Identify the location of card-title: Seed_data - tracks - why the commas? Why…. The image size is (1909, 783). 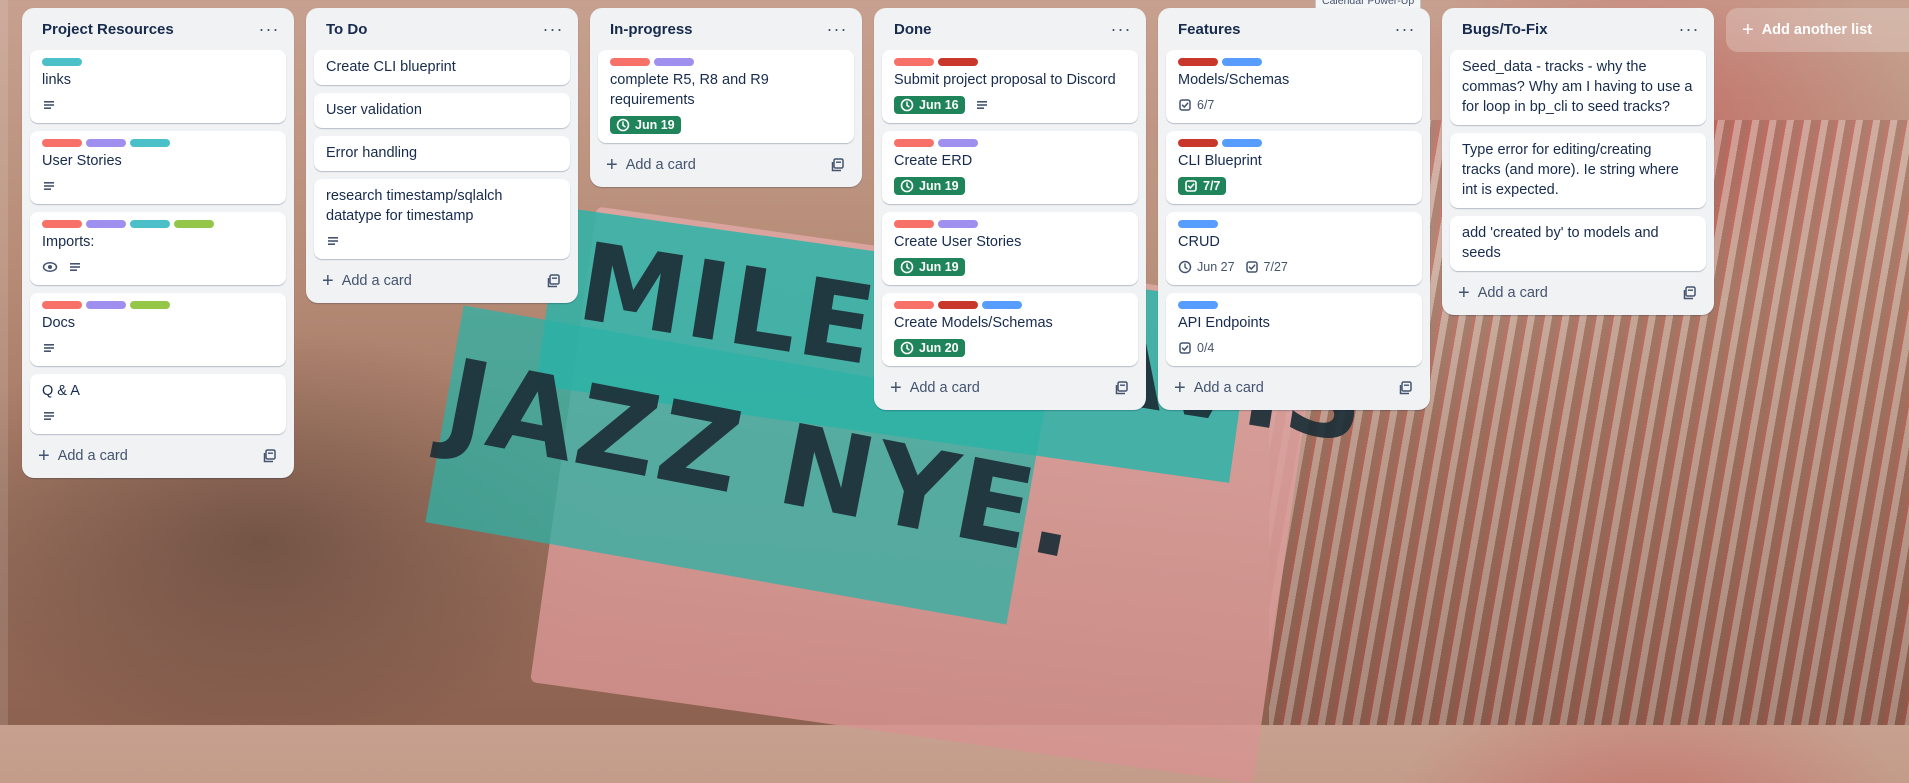
(1577, 87).